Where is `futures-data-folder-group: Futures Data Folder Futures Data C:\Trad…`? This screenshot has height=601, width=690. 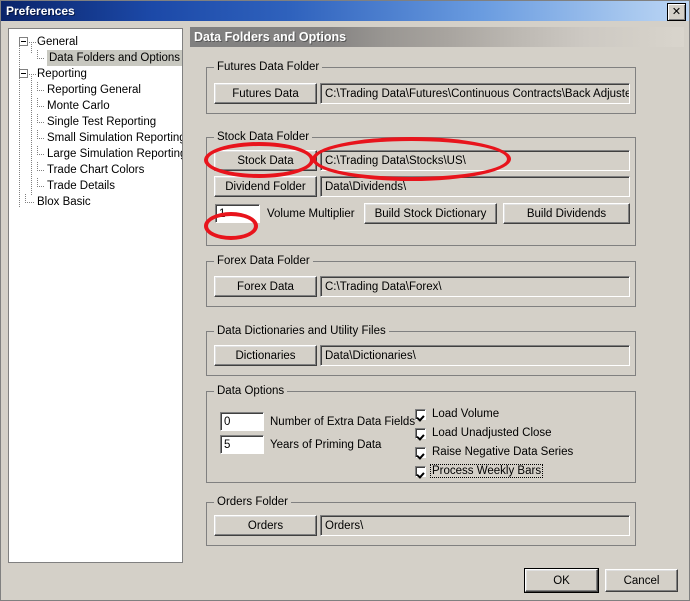
futures-data-folder-group: Futures Data Folder Futures Data C:\Trad… is located at coordinates (421, 87).